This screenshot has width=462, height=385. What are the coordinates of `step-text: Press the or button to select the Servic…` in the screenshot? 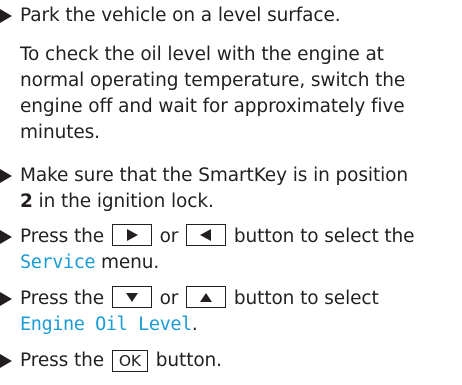 It's located at (217, 250).